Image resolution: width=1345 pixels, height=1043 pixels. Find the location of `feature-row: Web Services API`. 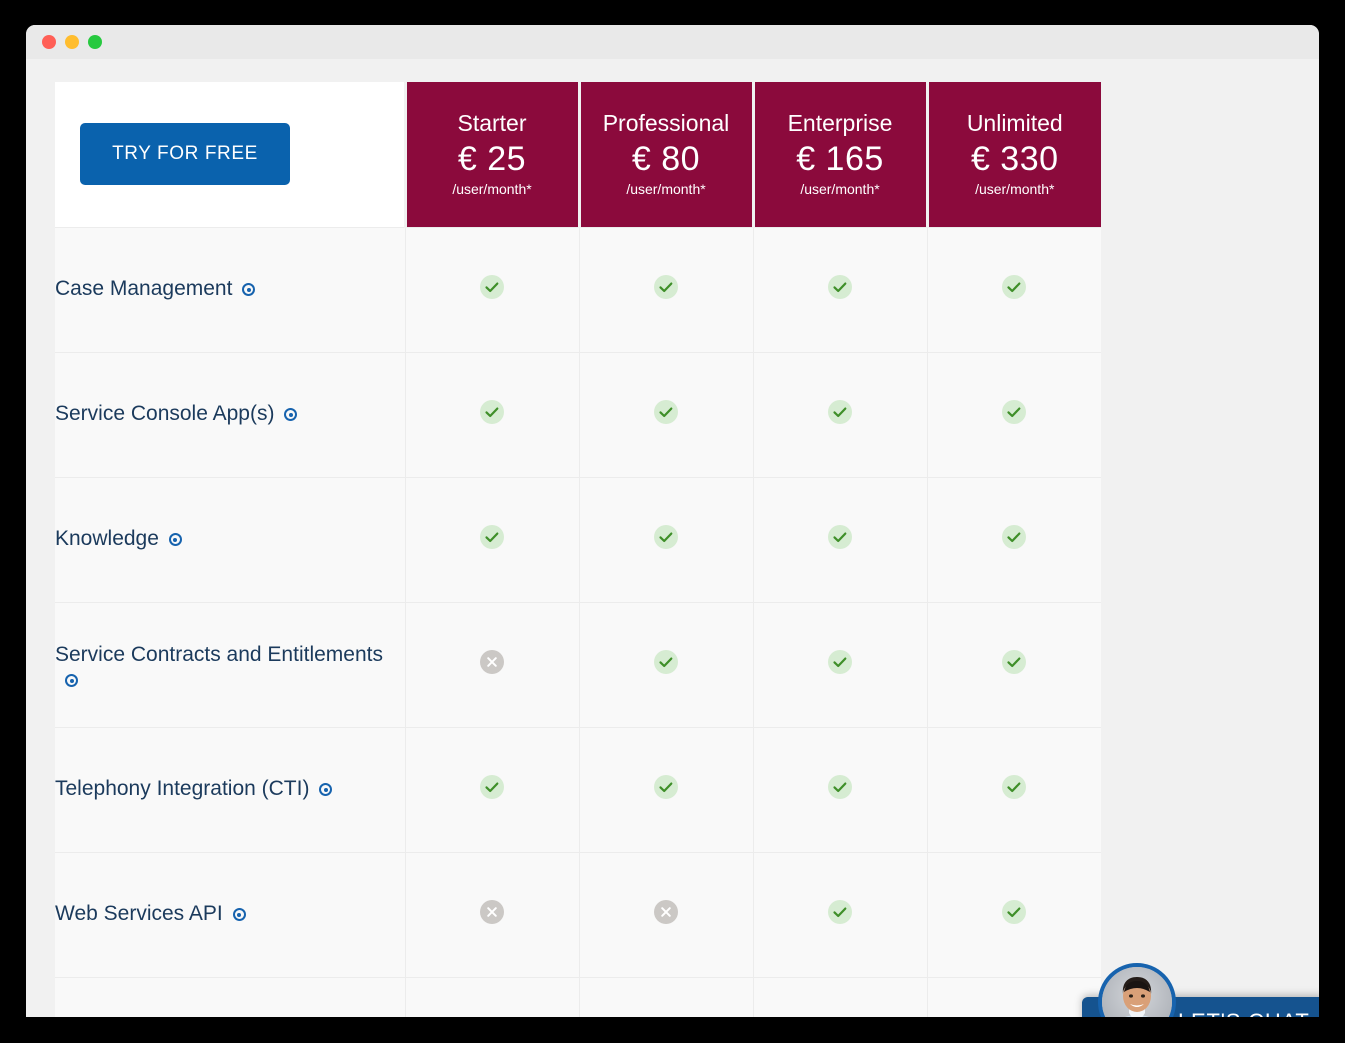

feature-row: Web Services API is located at coordinates (578, 914).